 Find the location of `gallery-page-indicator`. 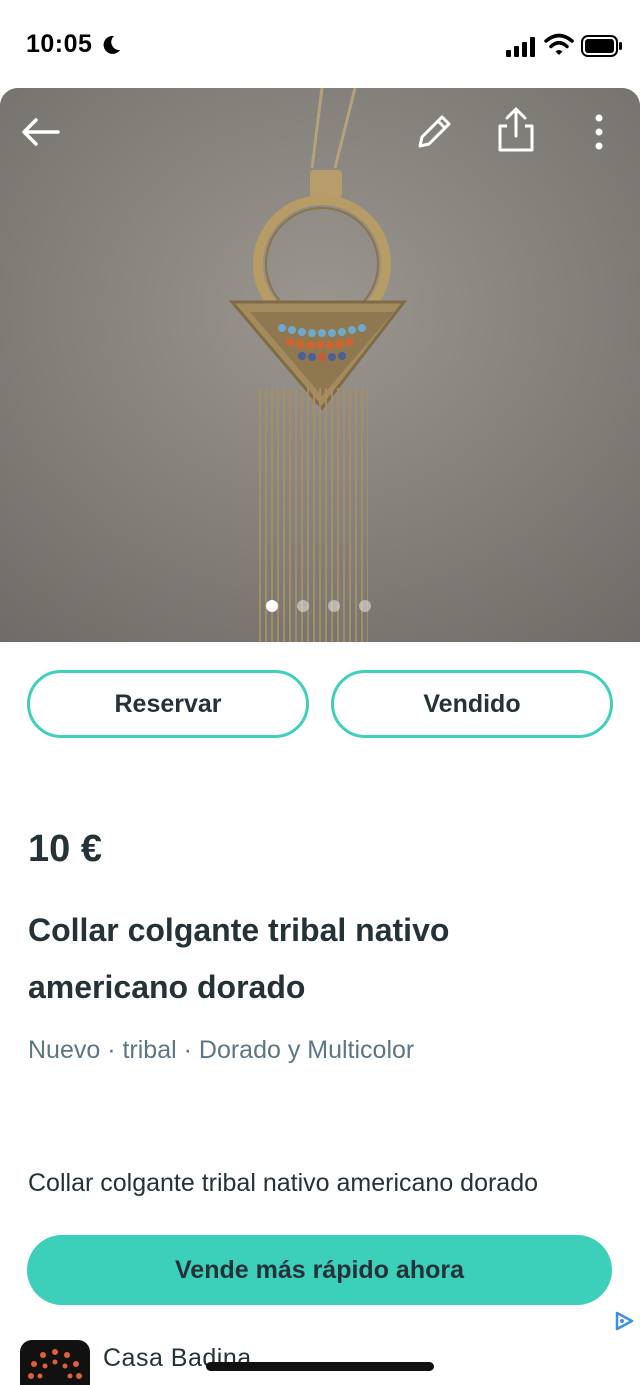

gallery-page-indicator is located at coordinates (318, 606).